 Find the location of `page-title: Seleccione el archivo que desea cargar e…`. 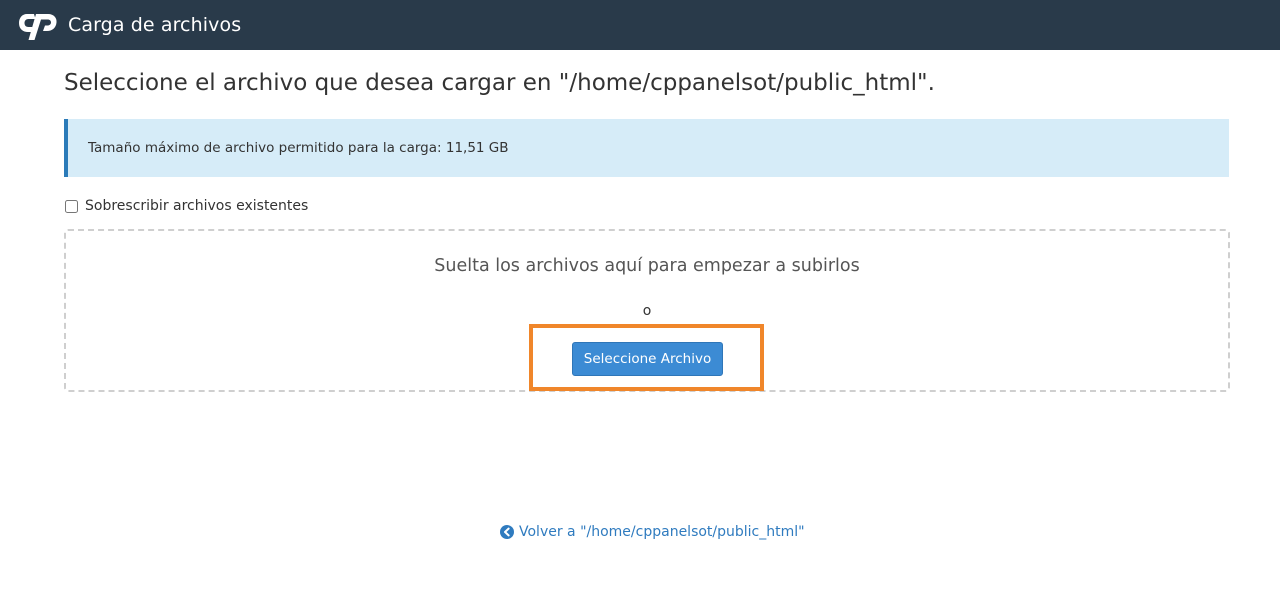

page-title: Seleccione el archivo que desea cargar e… is located at coordinates (499, 83).